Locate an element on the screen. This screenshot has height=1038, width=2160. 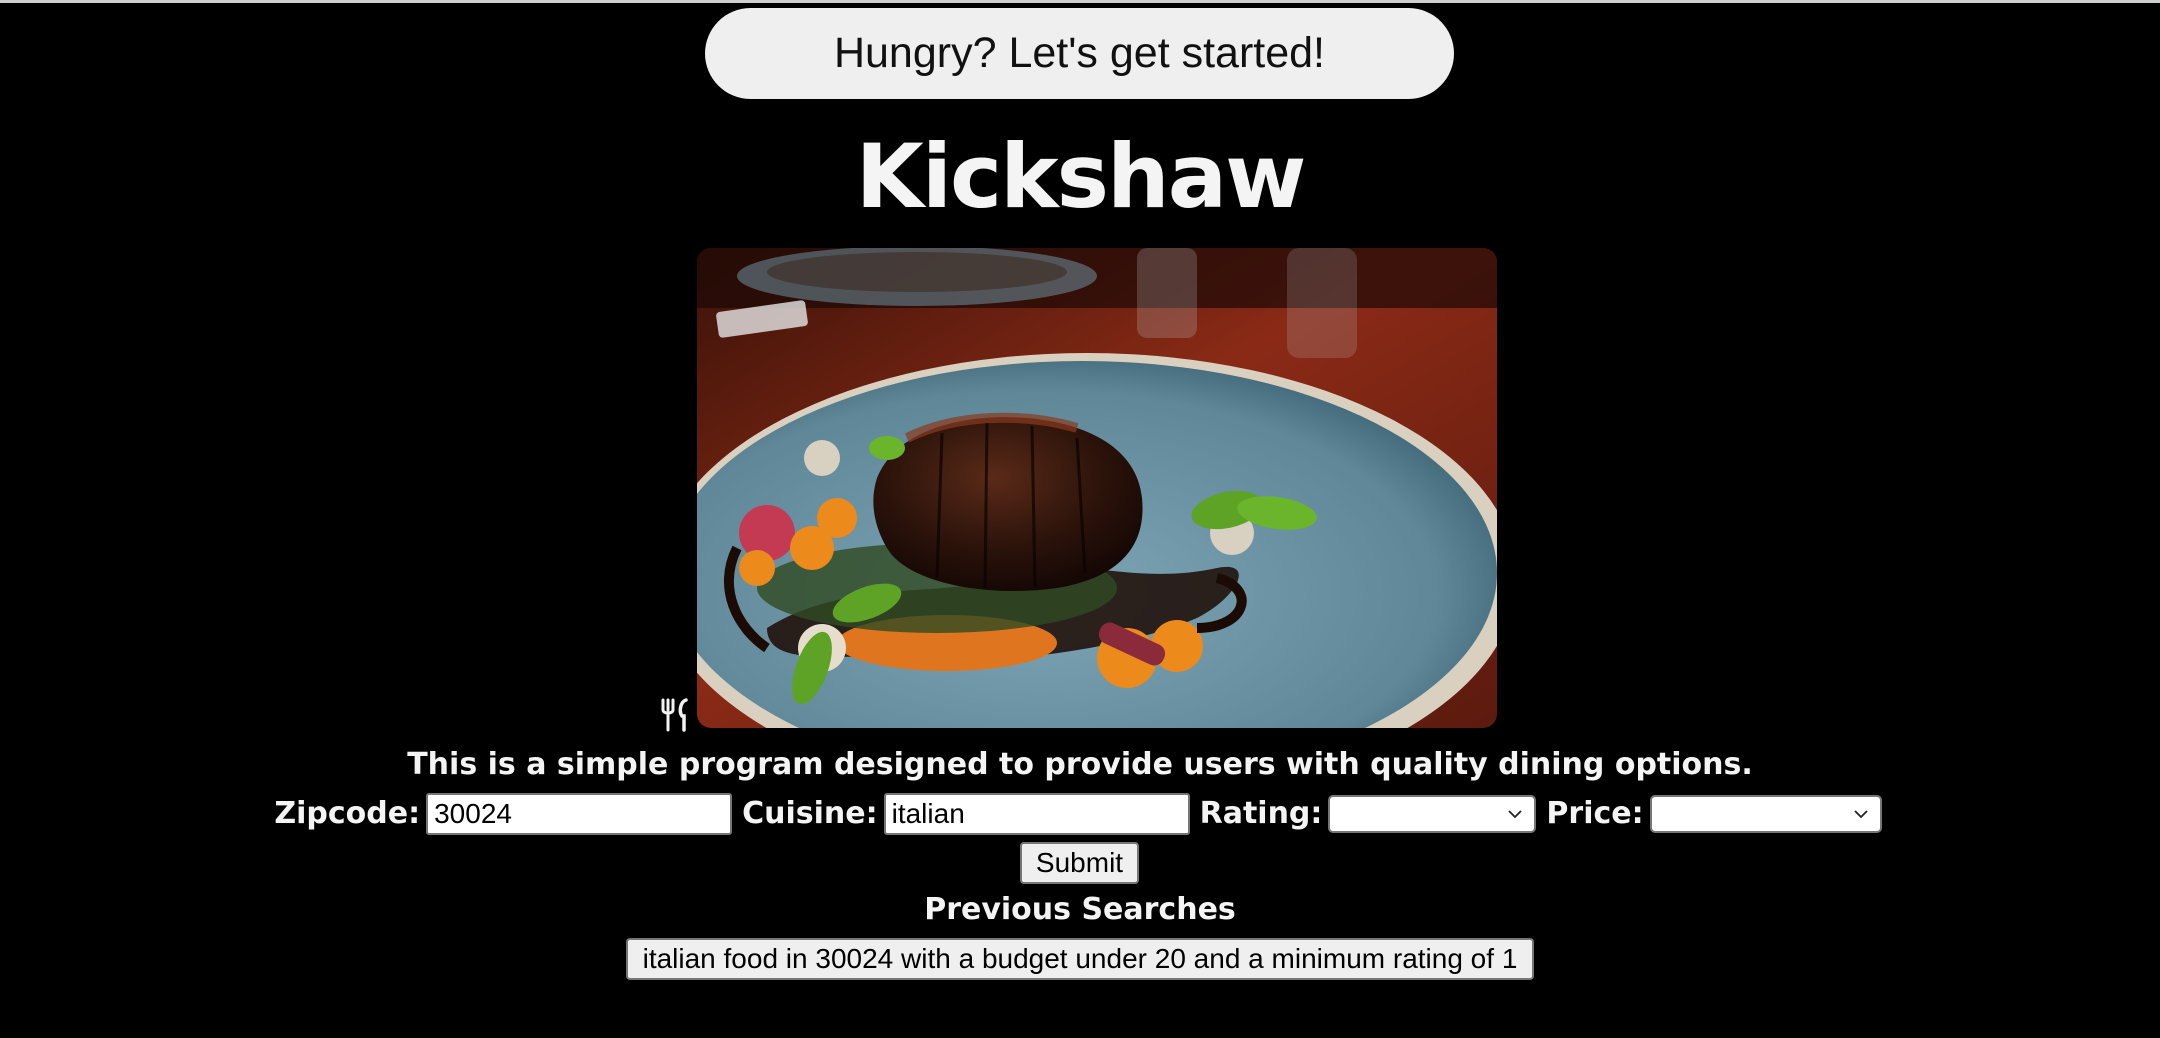
submit-button: Submit is located at coordinates (1079, 863).